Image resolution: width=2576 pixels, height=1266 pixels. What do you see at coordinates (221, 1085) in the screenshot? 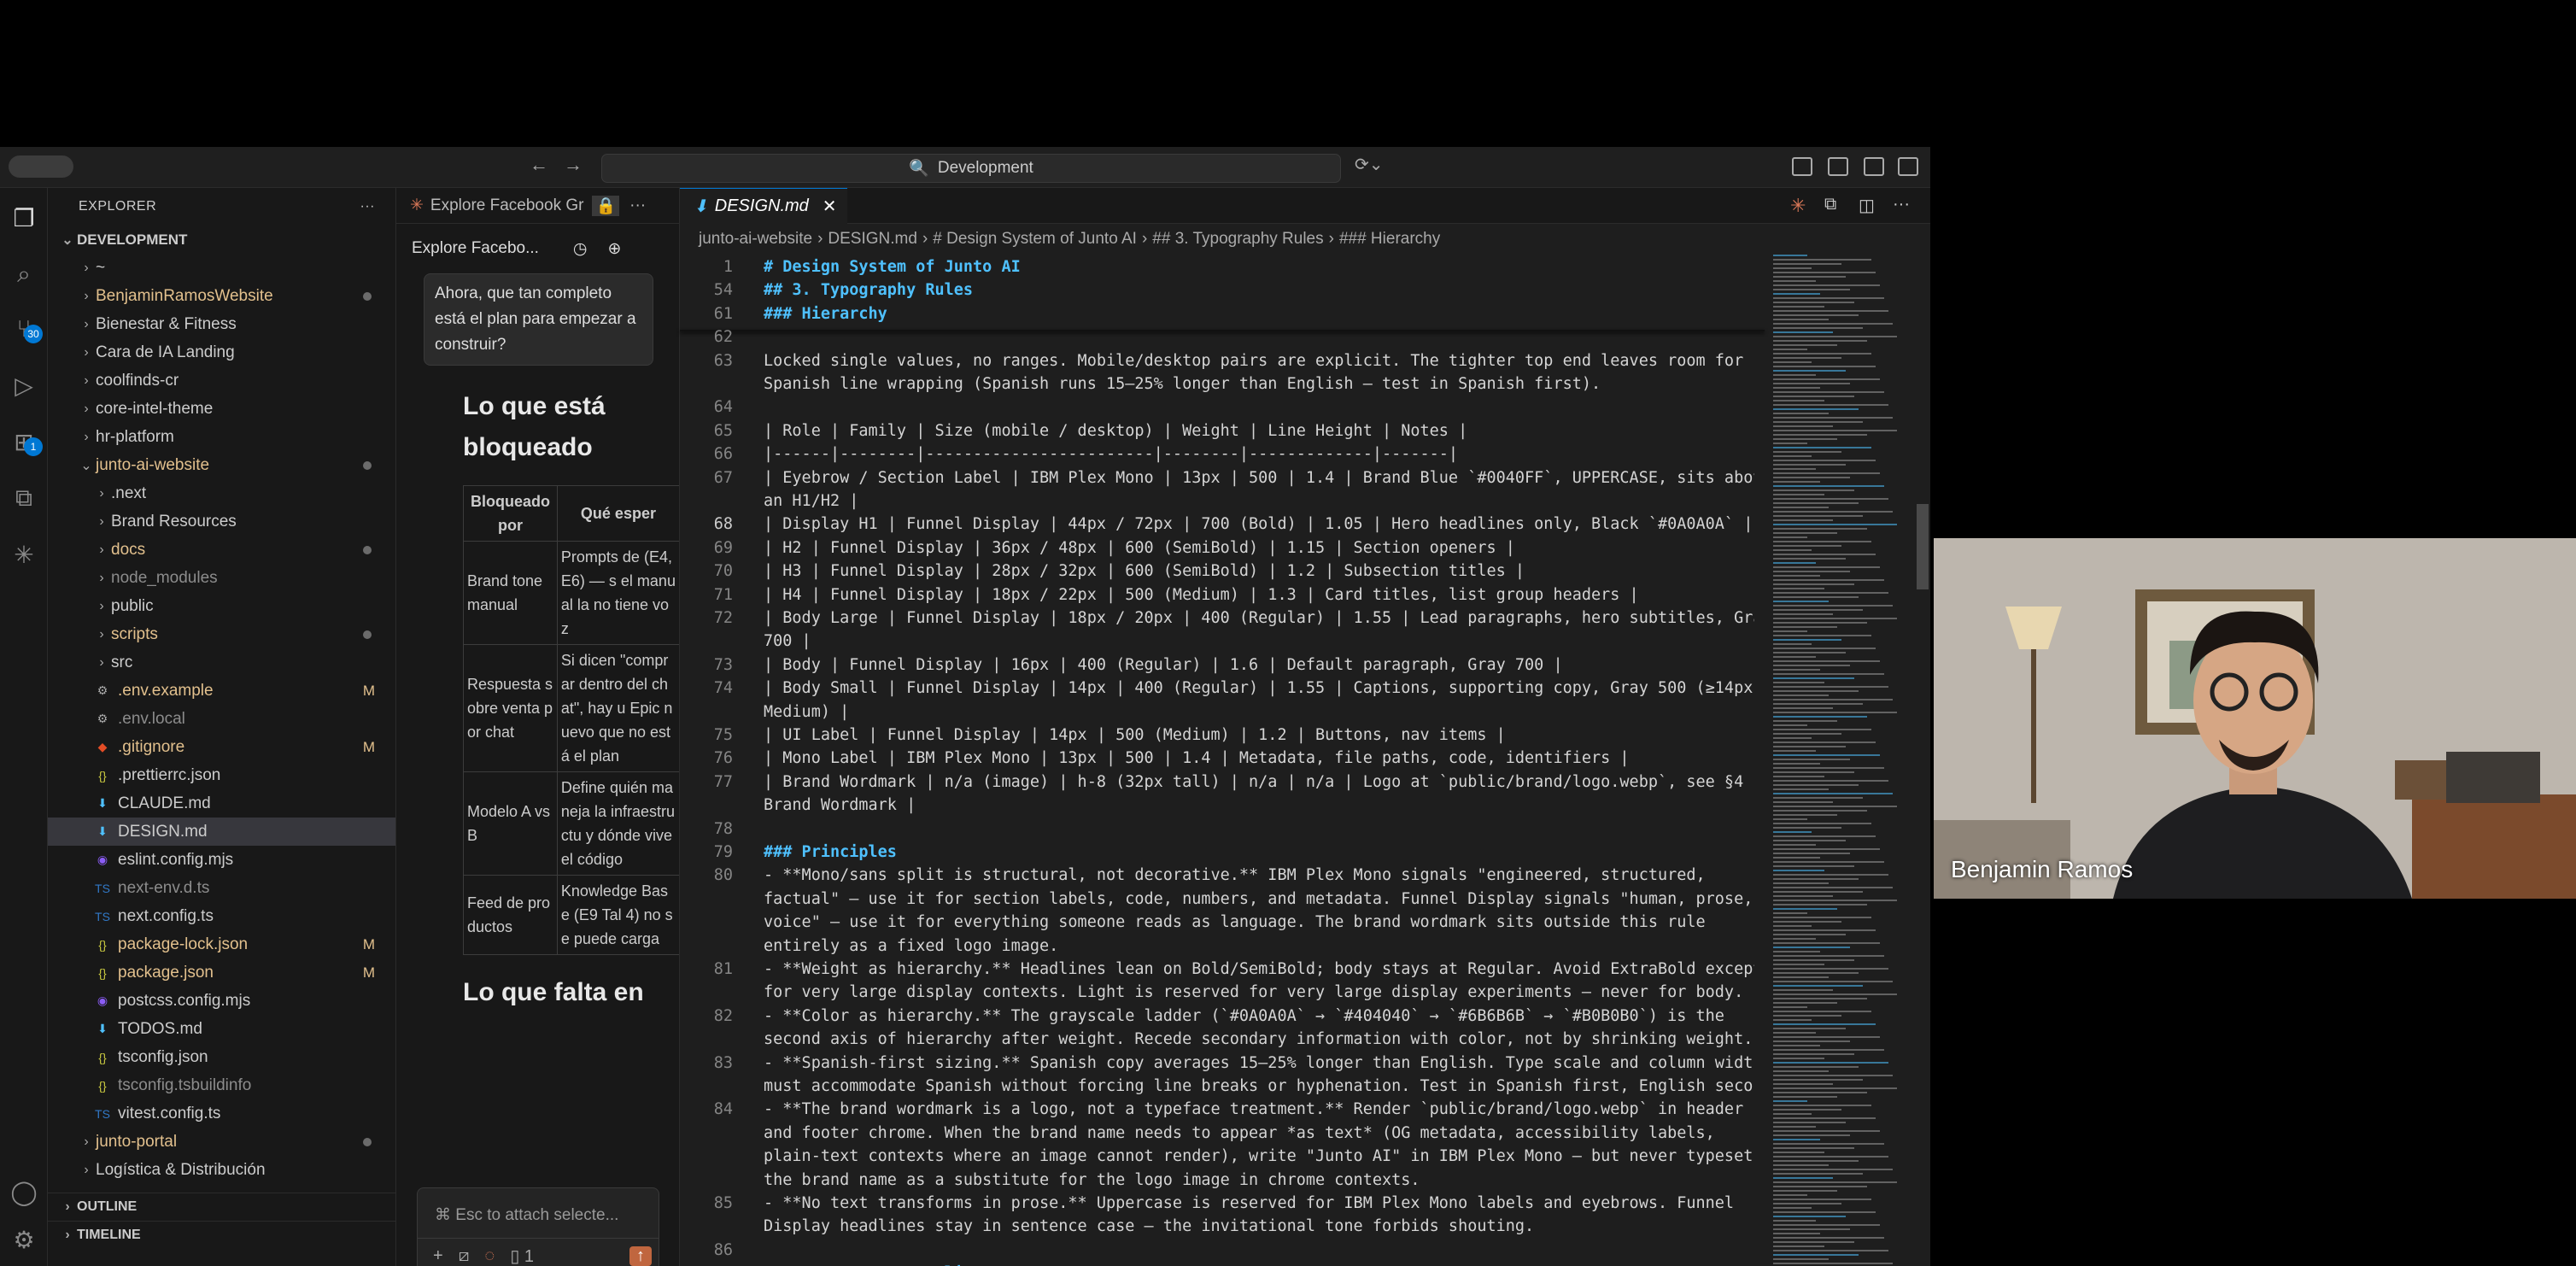
I see `file-row: {} tsconfig.tsbuildinfo` at bounding box center [221, 1085].